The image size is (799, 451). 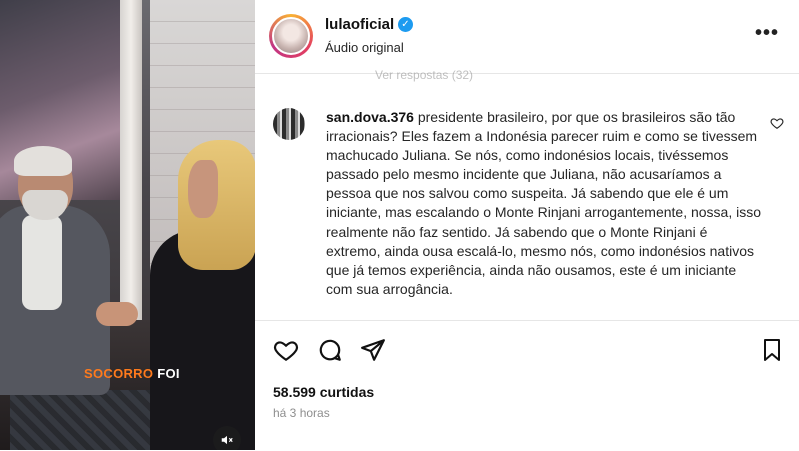 I want to click on share-icon, so click(x=373, y=350).